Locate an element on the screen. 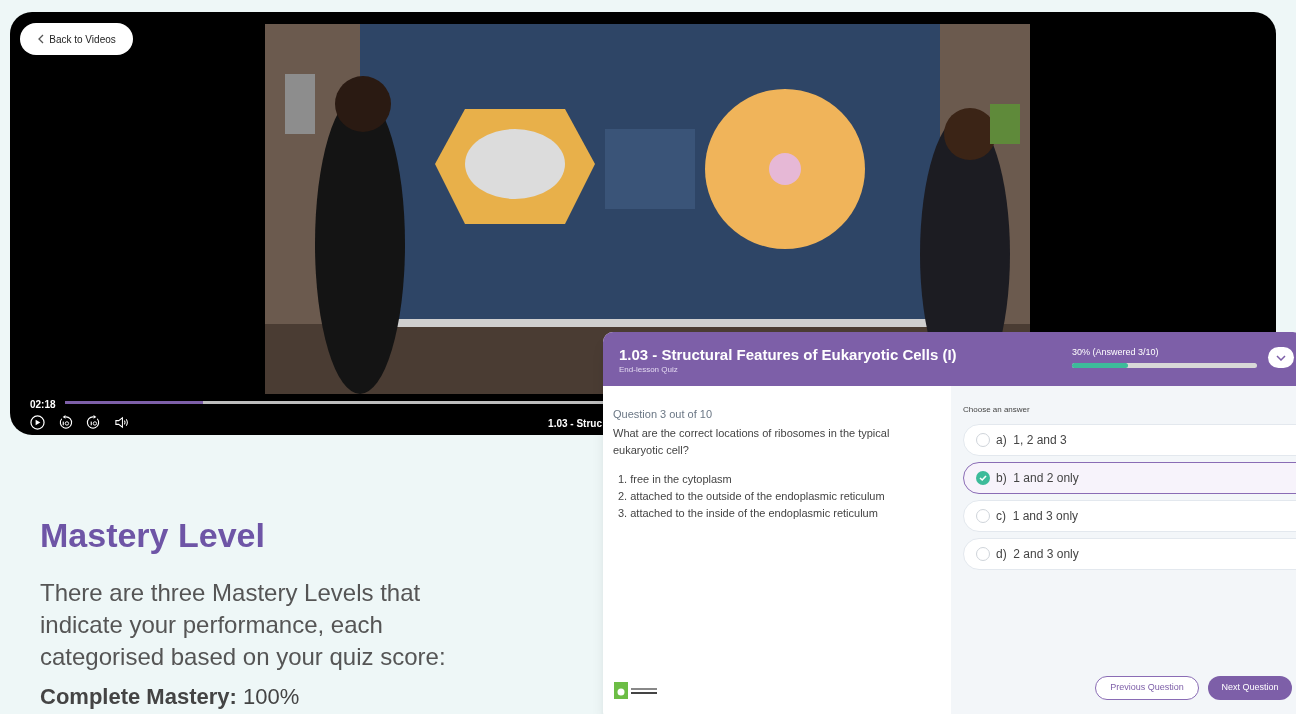  previous-question-button: Previous Question is located at coordinates (1147, 688).